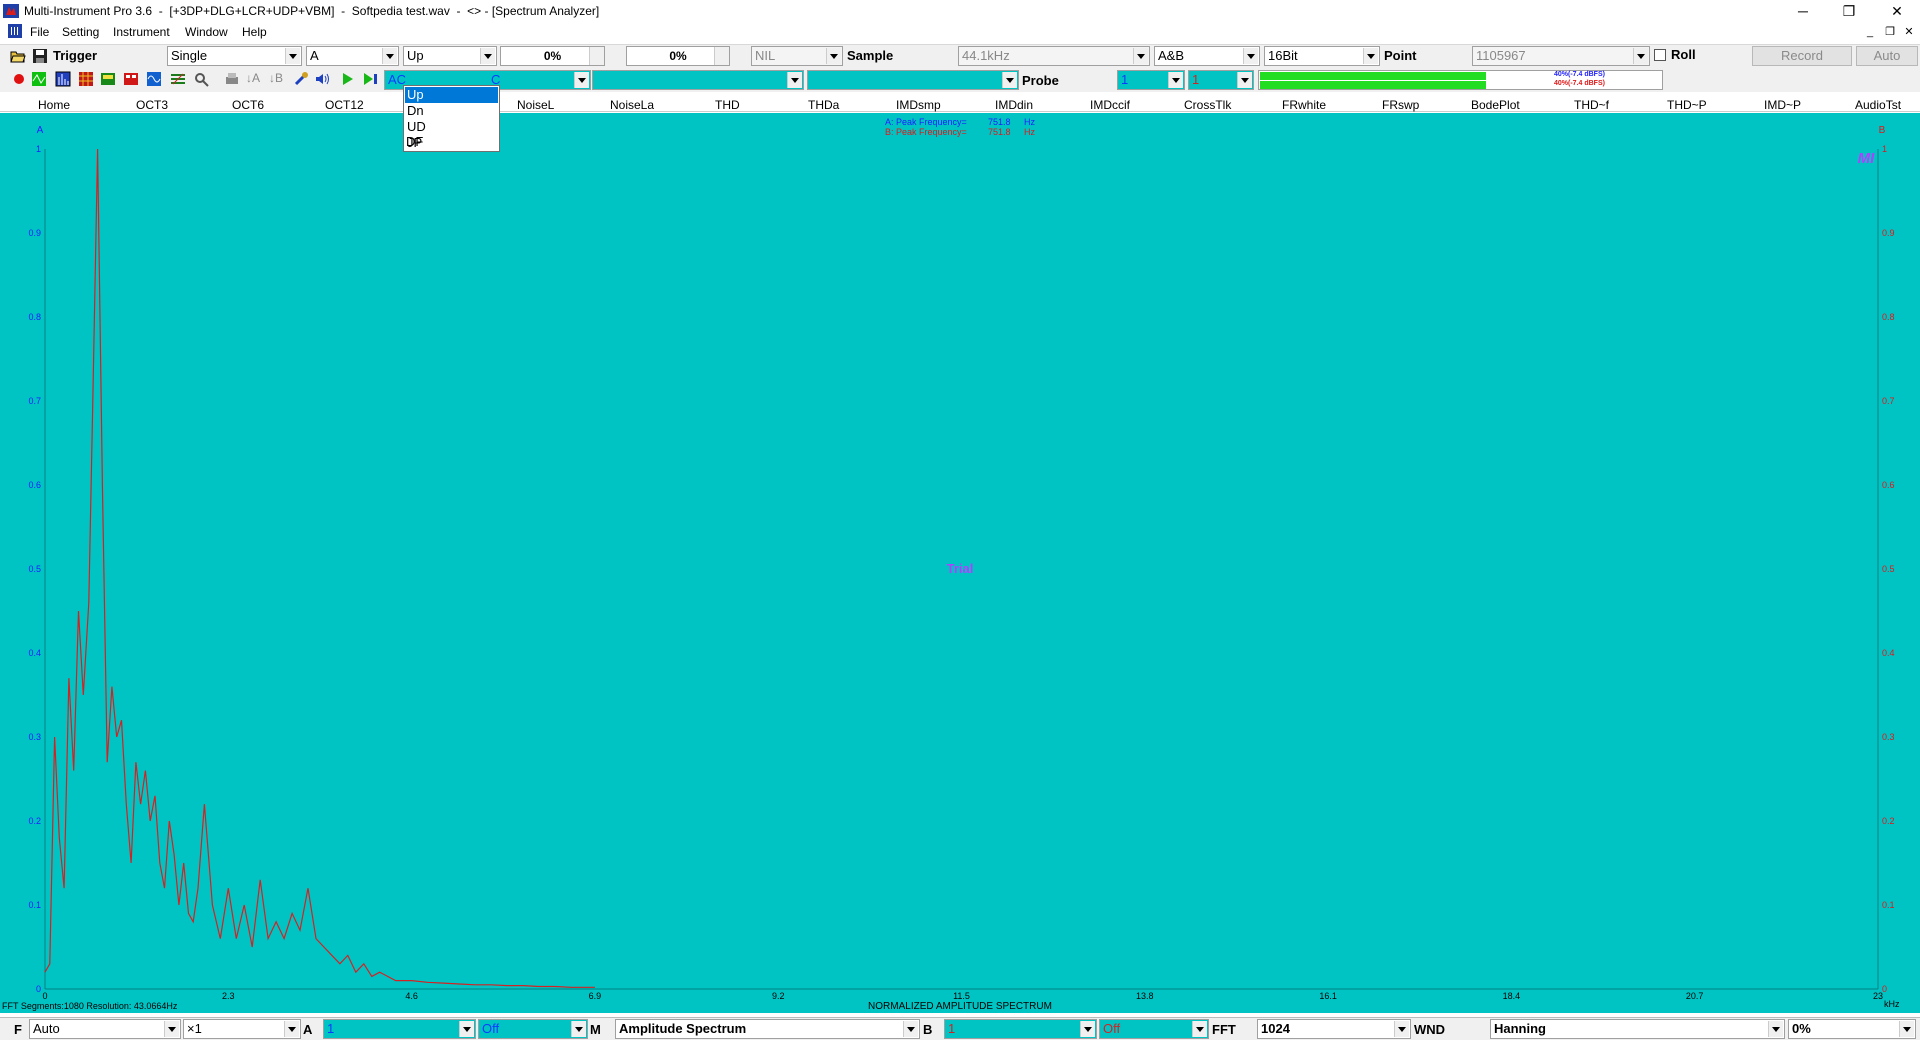  I want to click on tab-noisel: NoiseL, so click(535, 105).